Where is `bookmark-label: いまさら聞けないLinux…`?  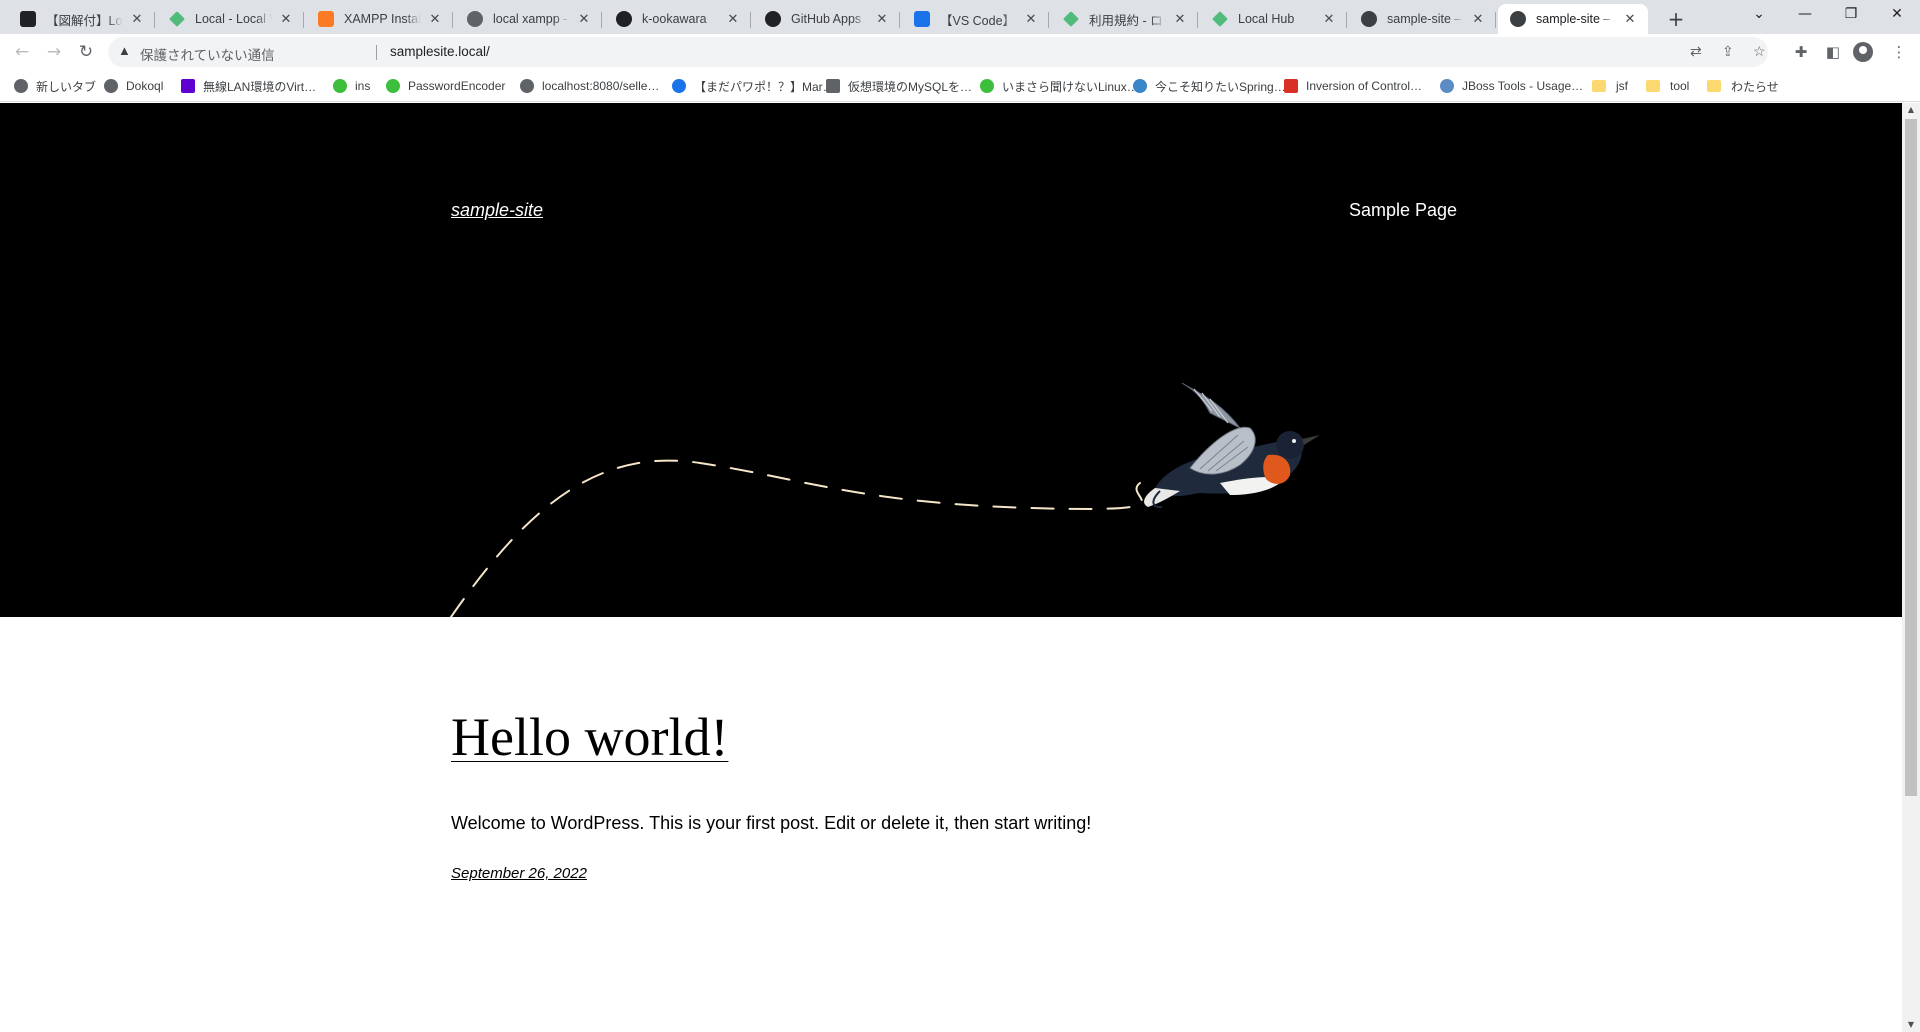
bookmark-label: いまさら聞けないLinux… is located at coordinates (1070, 86).